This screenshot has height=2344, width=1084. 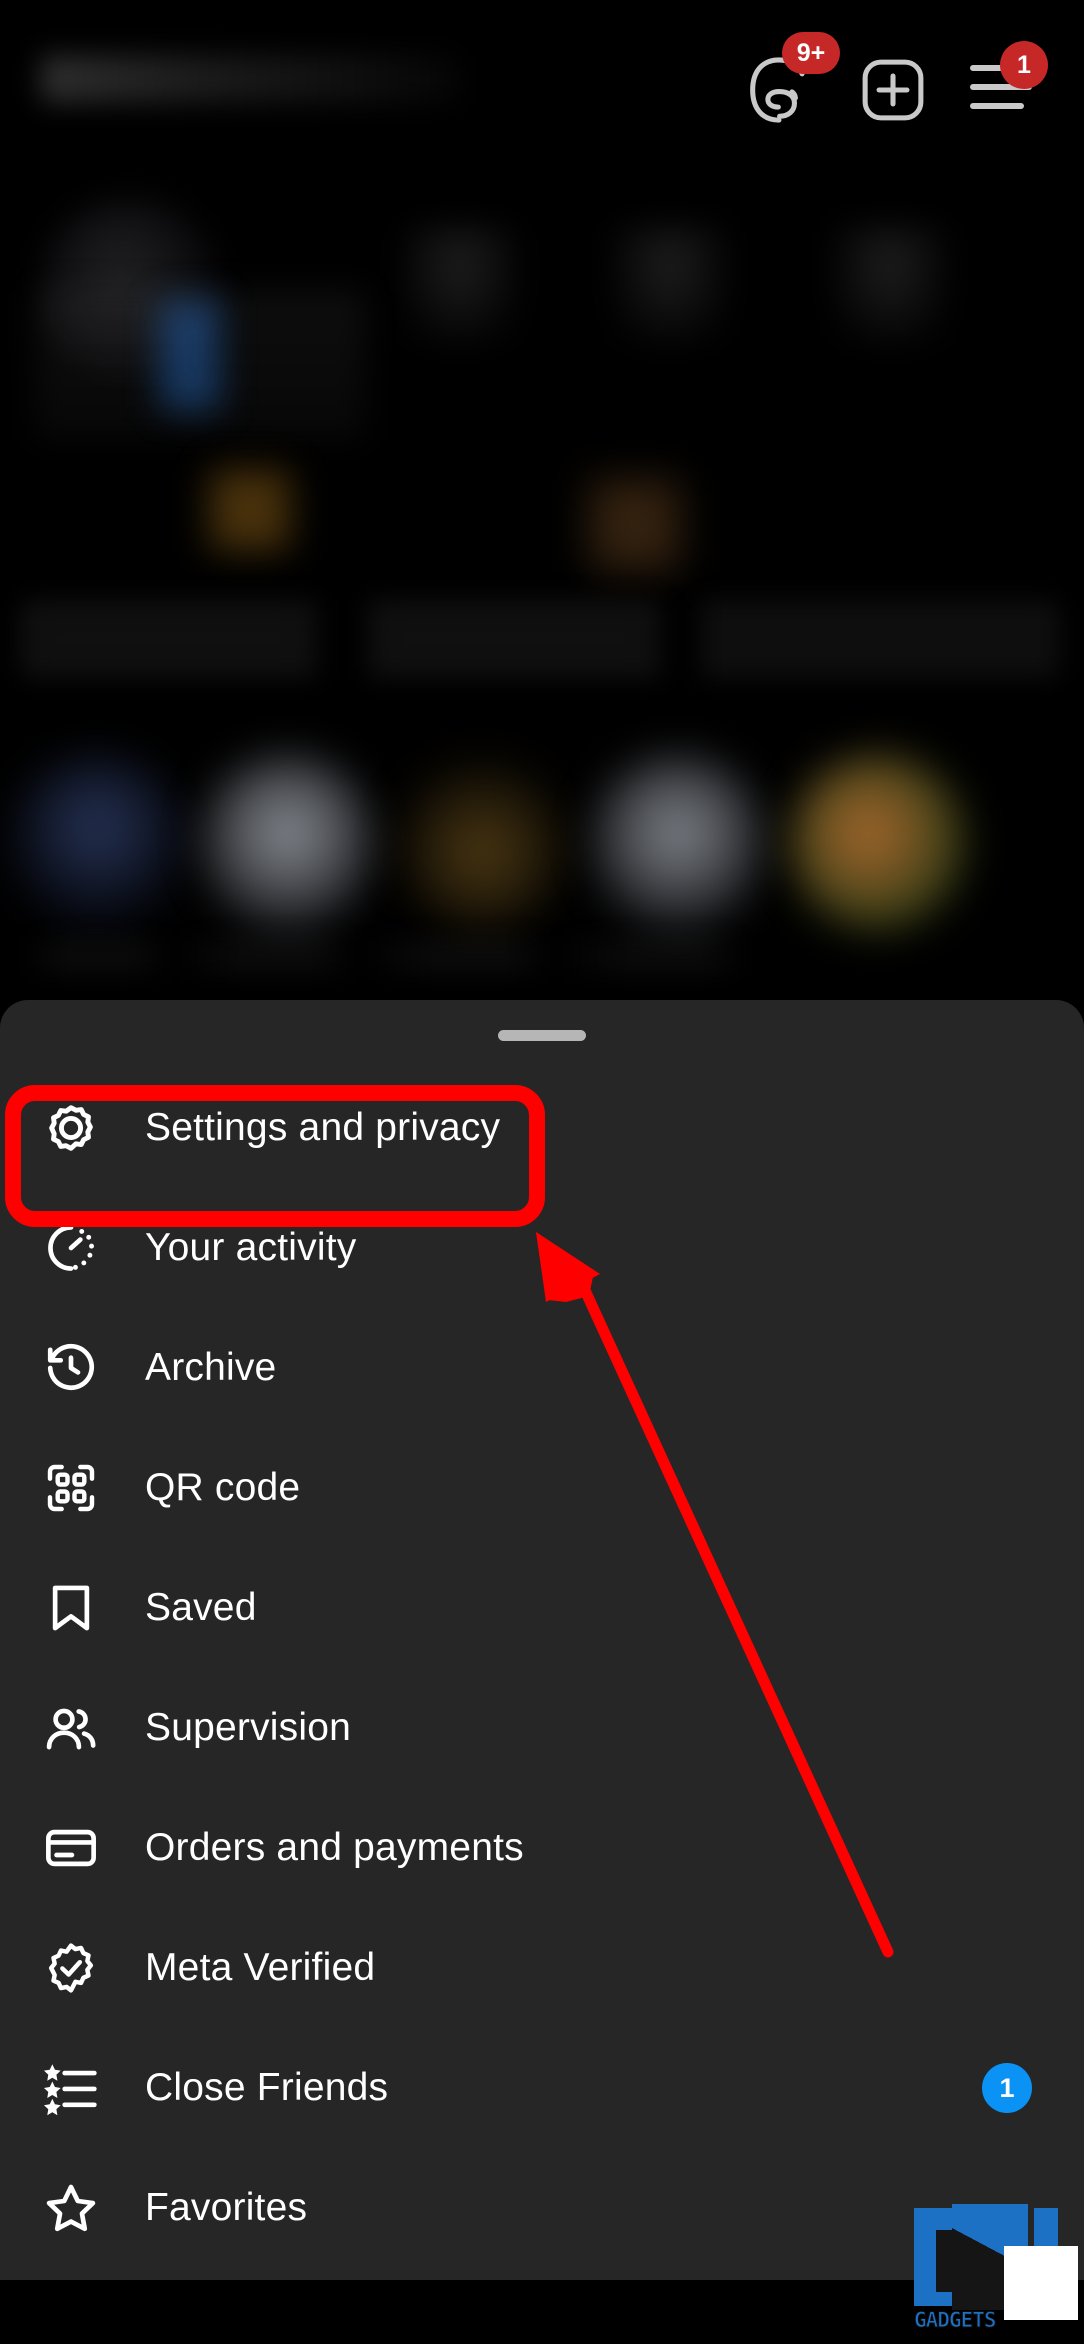 What do you see at coordinates (540, 639) in the screenshot?
I see `blurred-profile-buttons` at bounding box center [540, 639].